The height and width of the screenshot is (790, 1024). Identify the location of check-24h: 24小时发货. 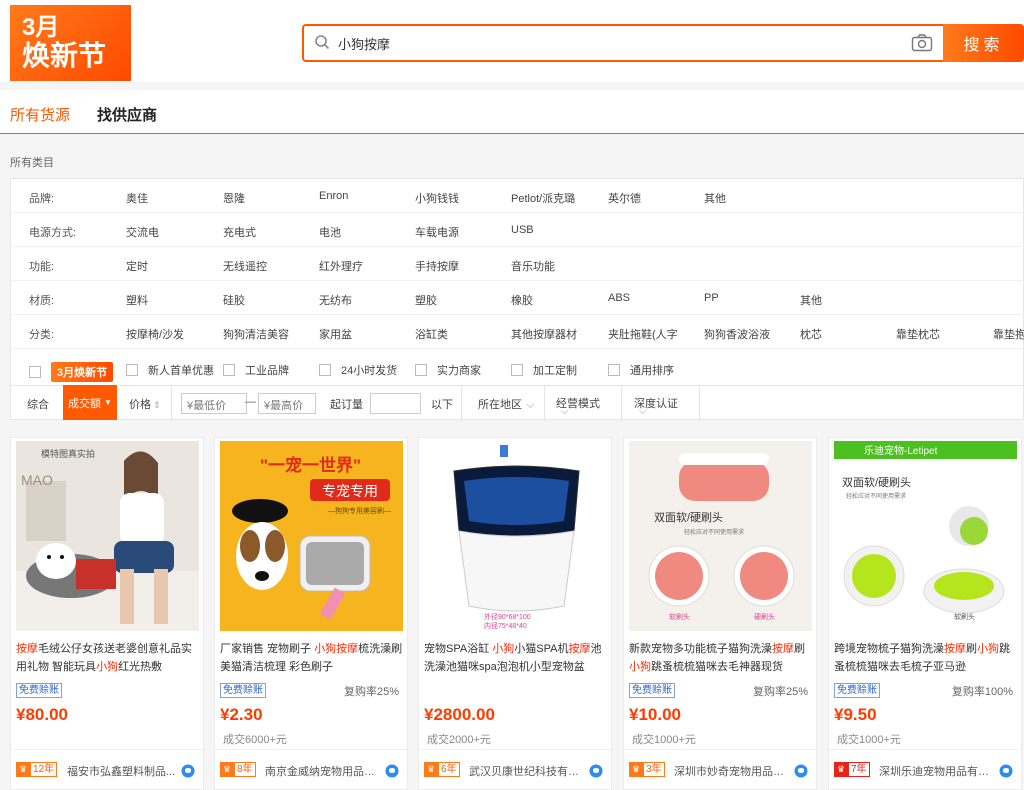
(358, 370).